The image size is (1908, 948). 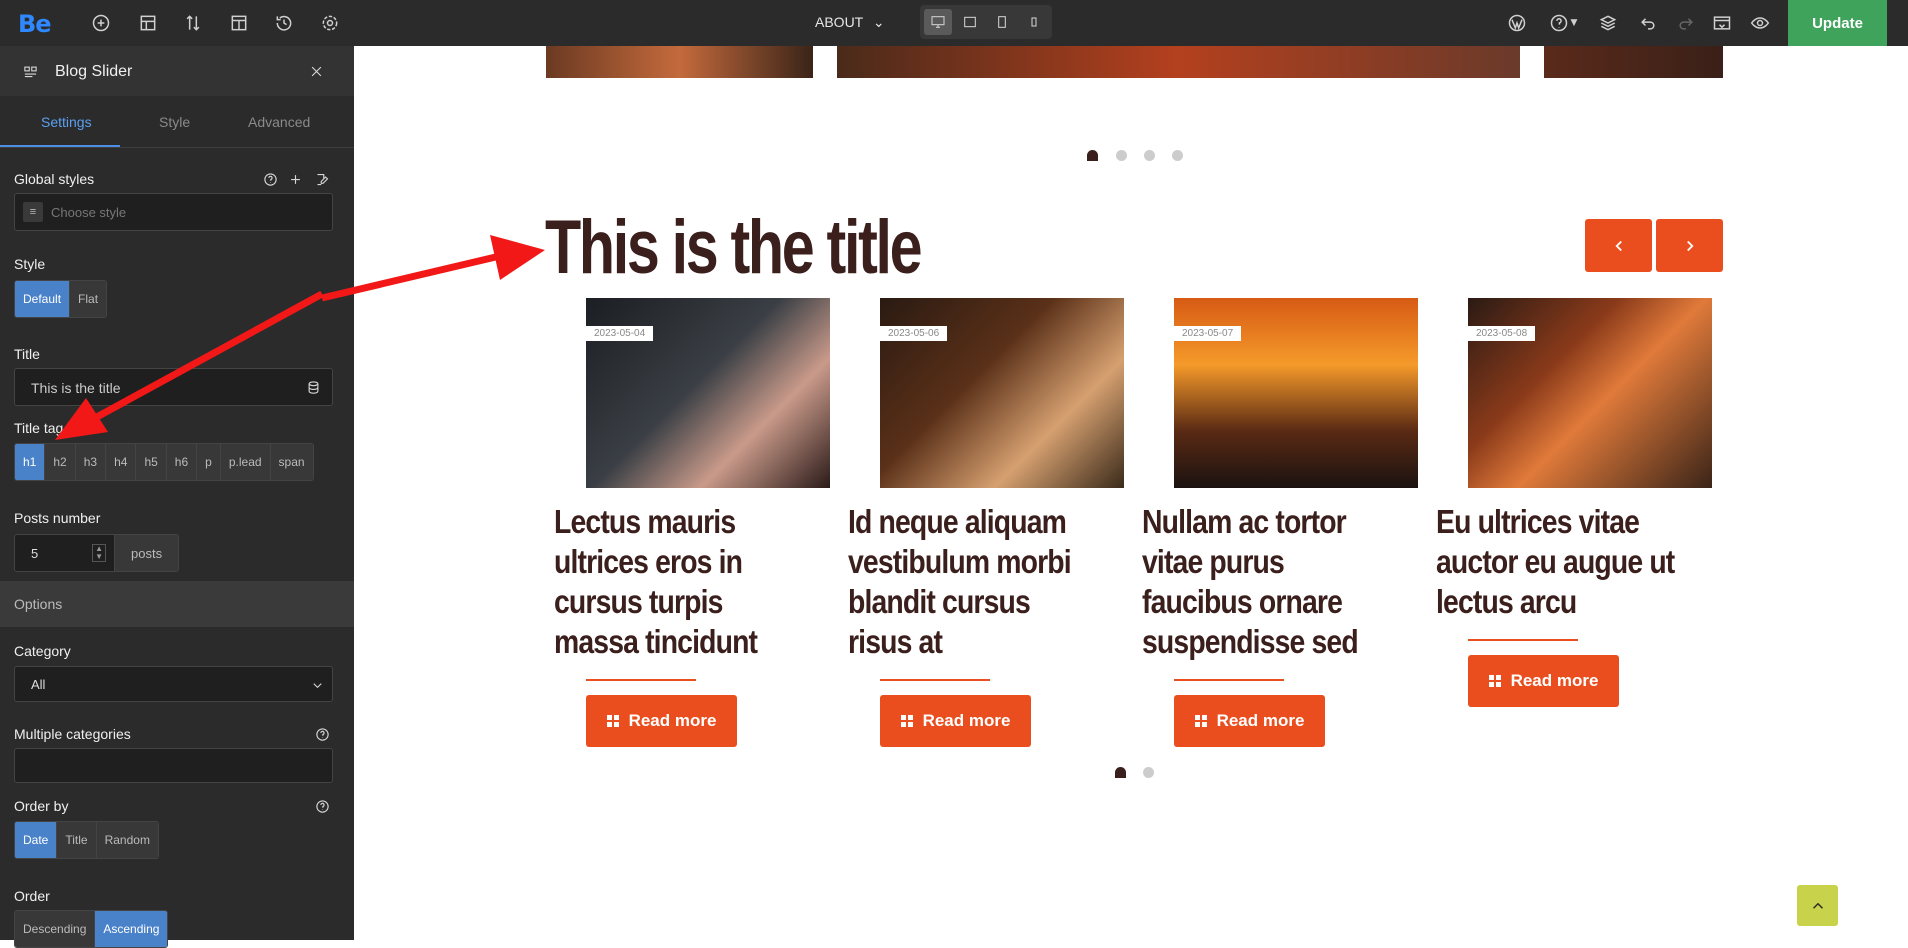 I want to click on active-tab-underline, so click(x=60, y=146).